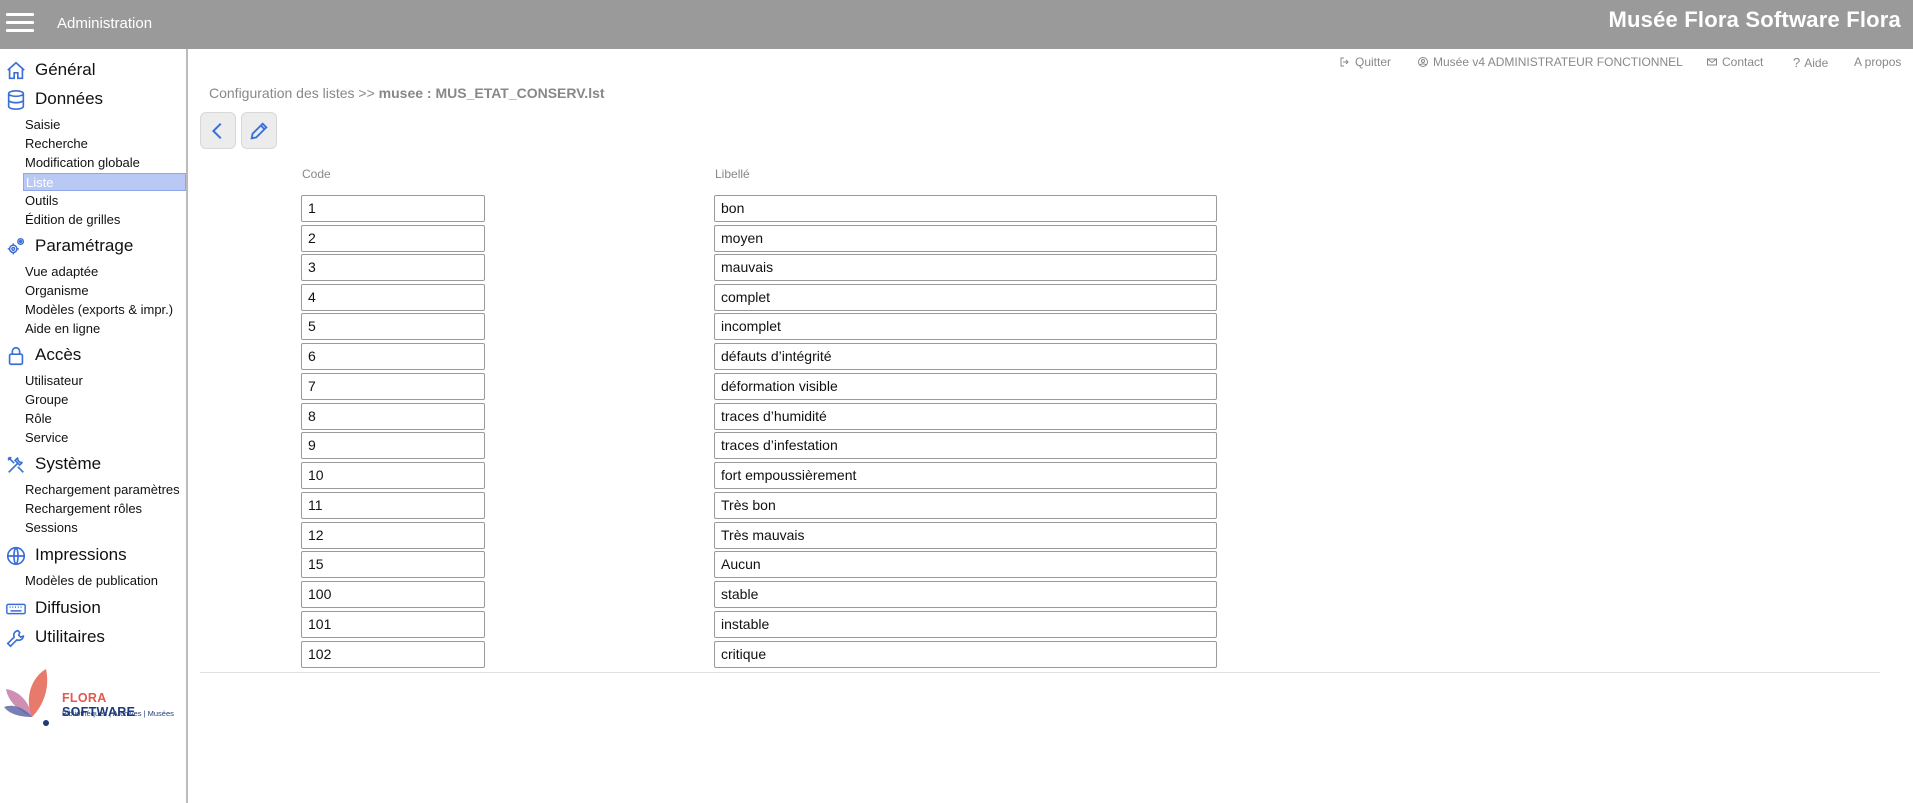  I want to click on sidebar-item-liste: Liste, so click(104, 182).